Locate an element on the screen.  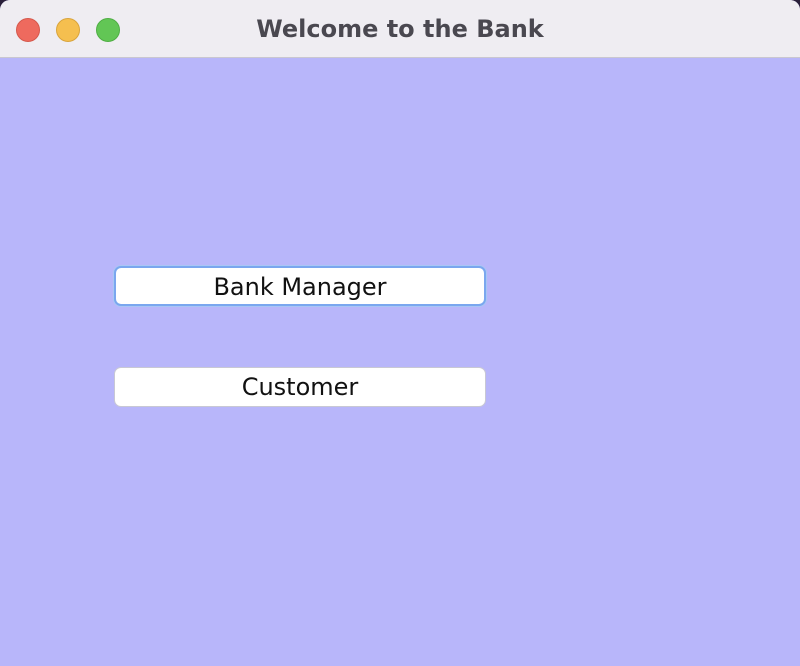
window-title: Welcome to the Bank is located at coordinates (400, 29).